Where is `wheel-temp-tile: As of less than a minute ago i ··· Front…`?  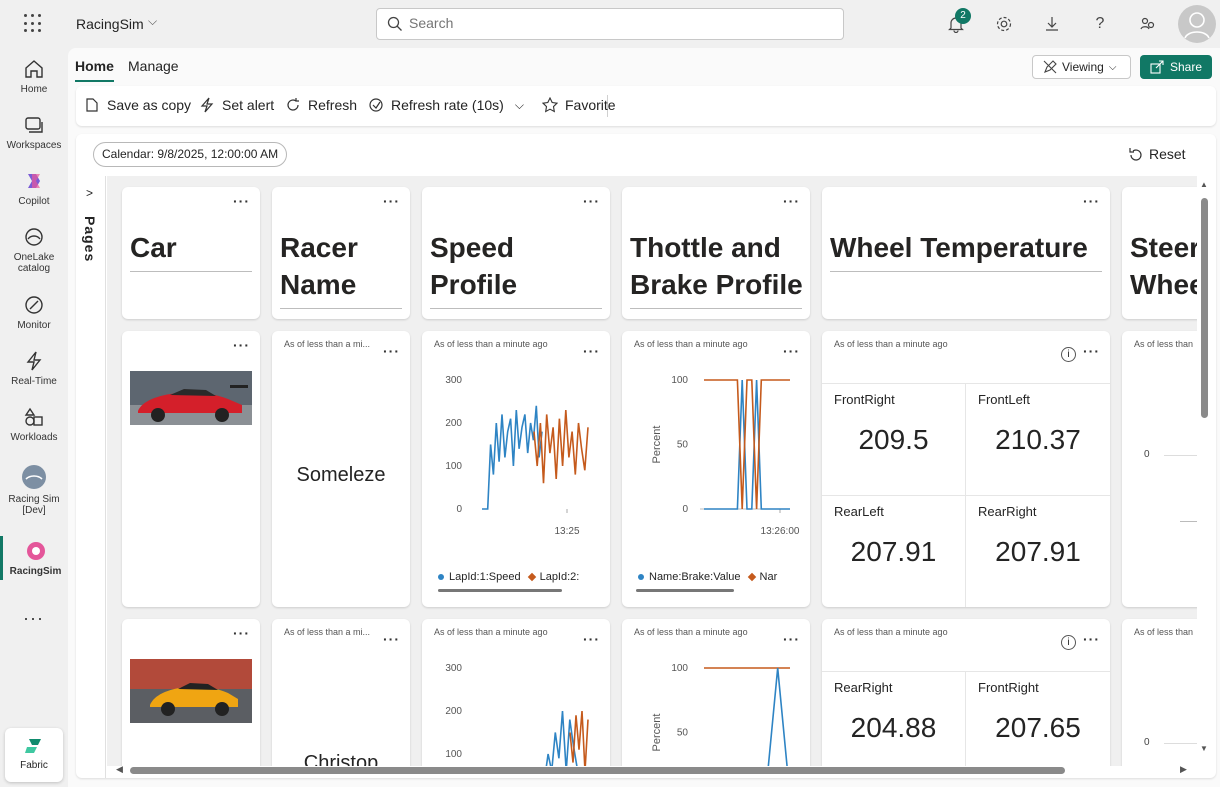 wheel-temp-tile: As of less than a minute ago i ··· Front… is located at coordinates (966, 469).